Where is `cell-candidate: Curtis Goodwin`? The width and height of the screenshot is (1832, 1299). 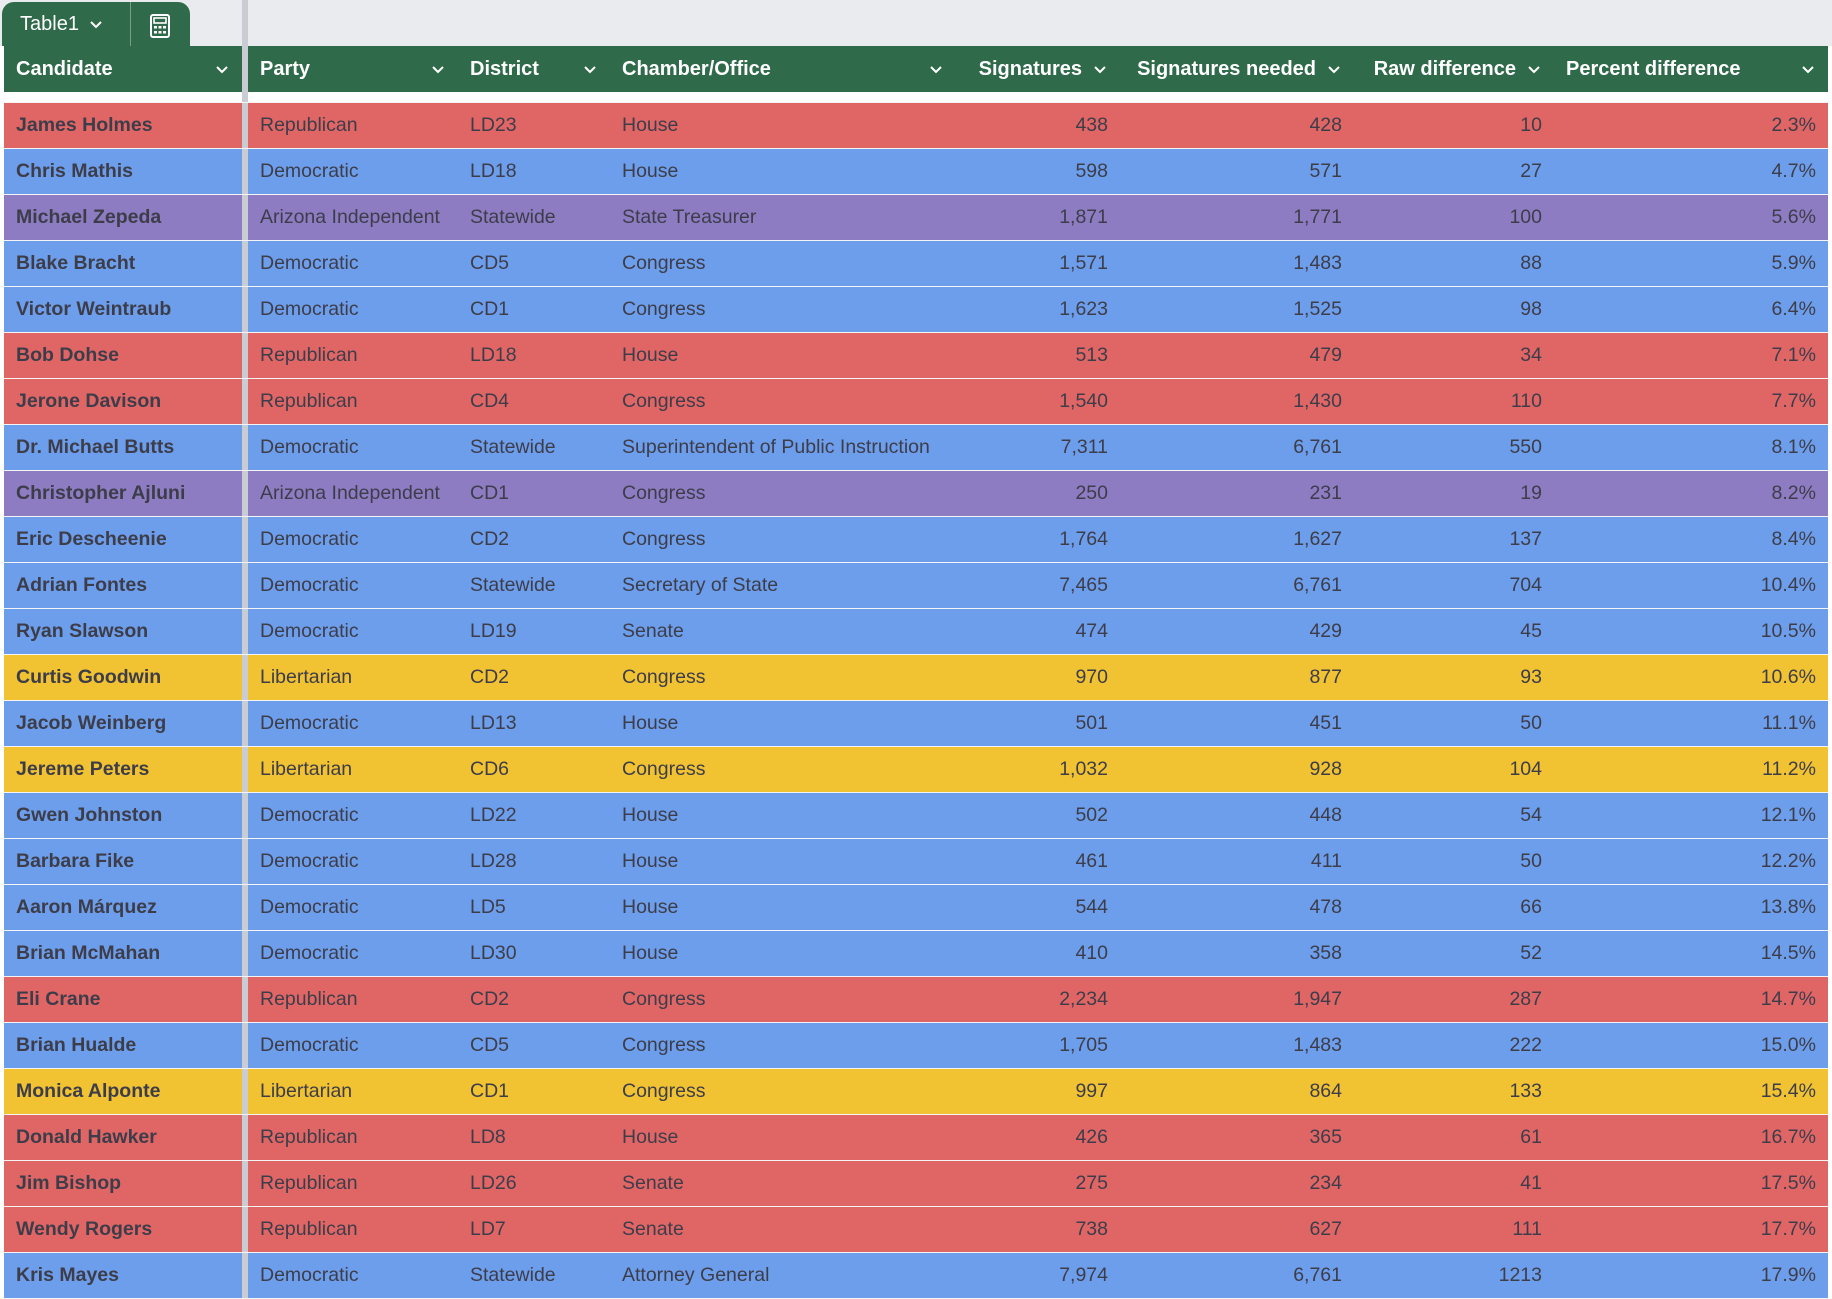
cell-candidate: Curtis Goodwin is located at coordinates (123, 677).